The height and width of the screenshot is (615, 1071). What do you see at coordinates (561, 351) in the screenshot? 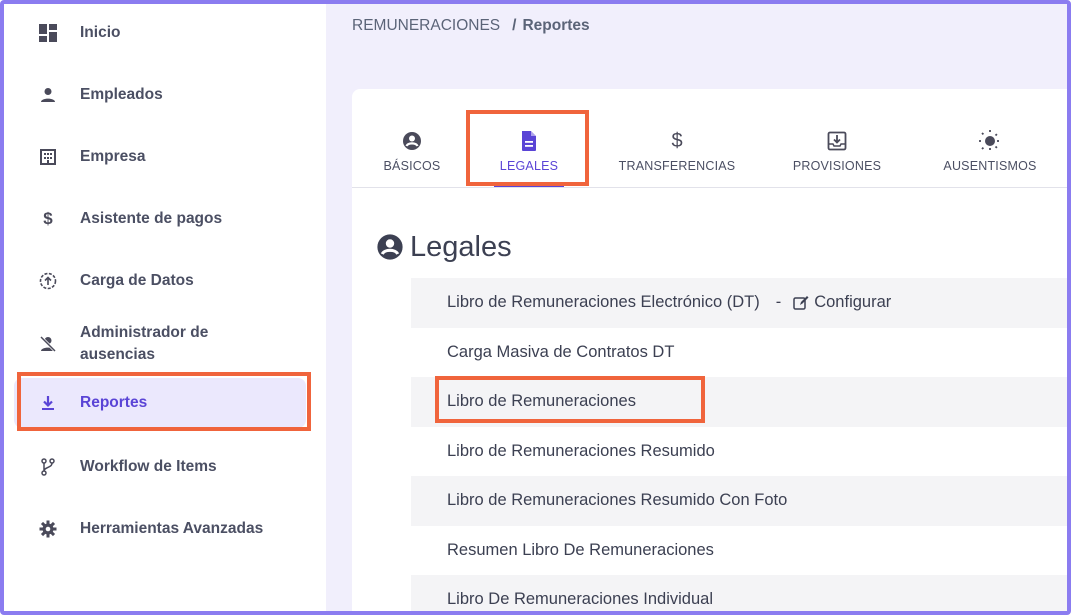
I see `report-label: Carga Masiva de Contratos DT` at bounding box center [561, 351].